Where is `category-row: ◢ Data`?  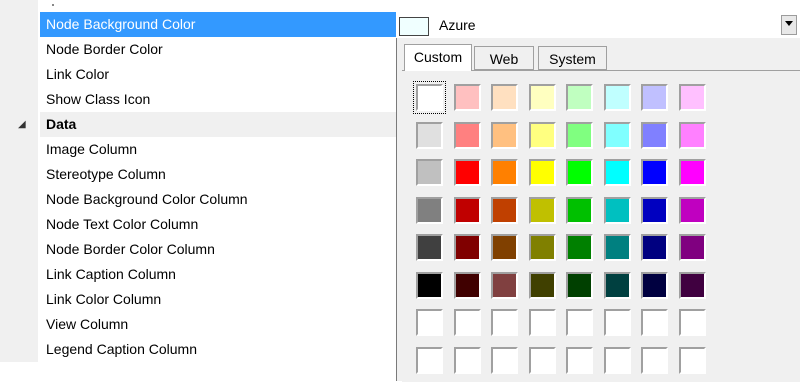
category-row: ◢ Data is located at coordinates (198, 124).